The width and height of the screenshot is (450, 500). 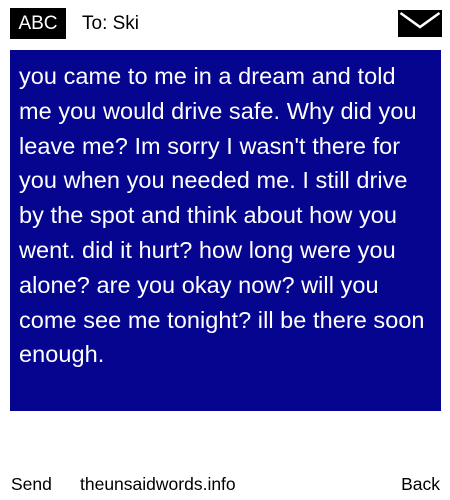 I want to click on recipient-label: To: Ski, so click(x=111, y=23).